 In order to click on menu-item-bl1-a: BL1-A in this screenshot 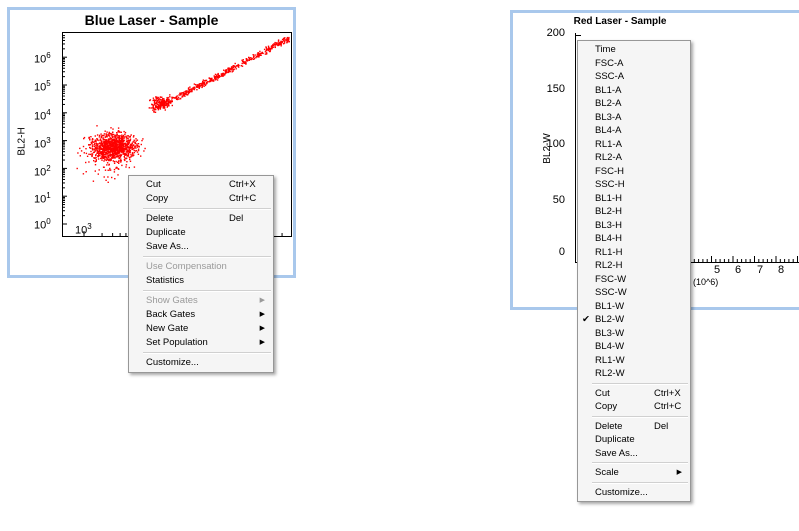, I will do `click(634, 91)`.